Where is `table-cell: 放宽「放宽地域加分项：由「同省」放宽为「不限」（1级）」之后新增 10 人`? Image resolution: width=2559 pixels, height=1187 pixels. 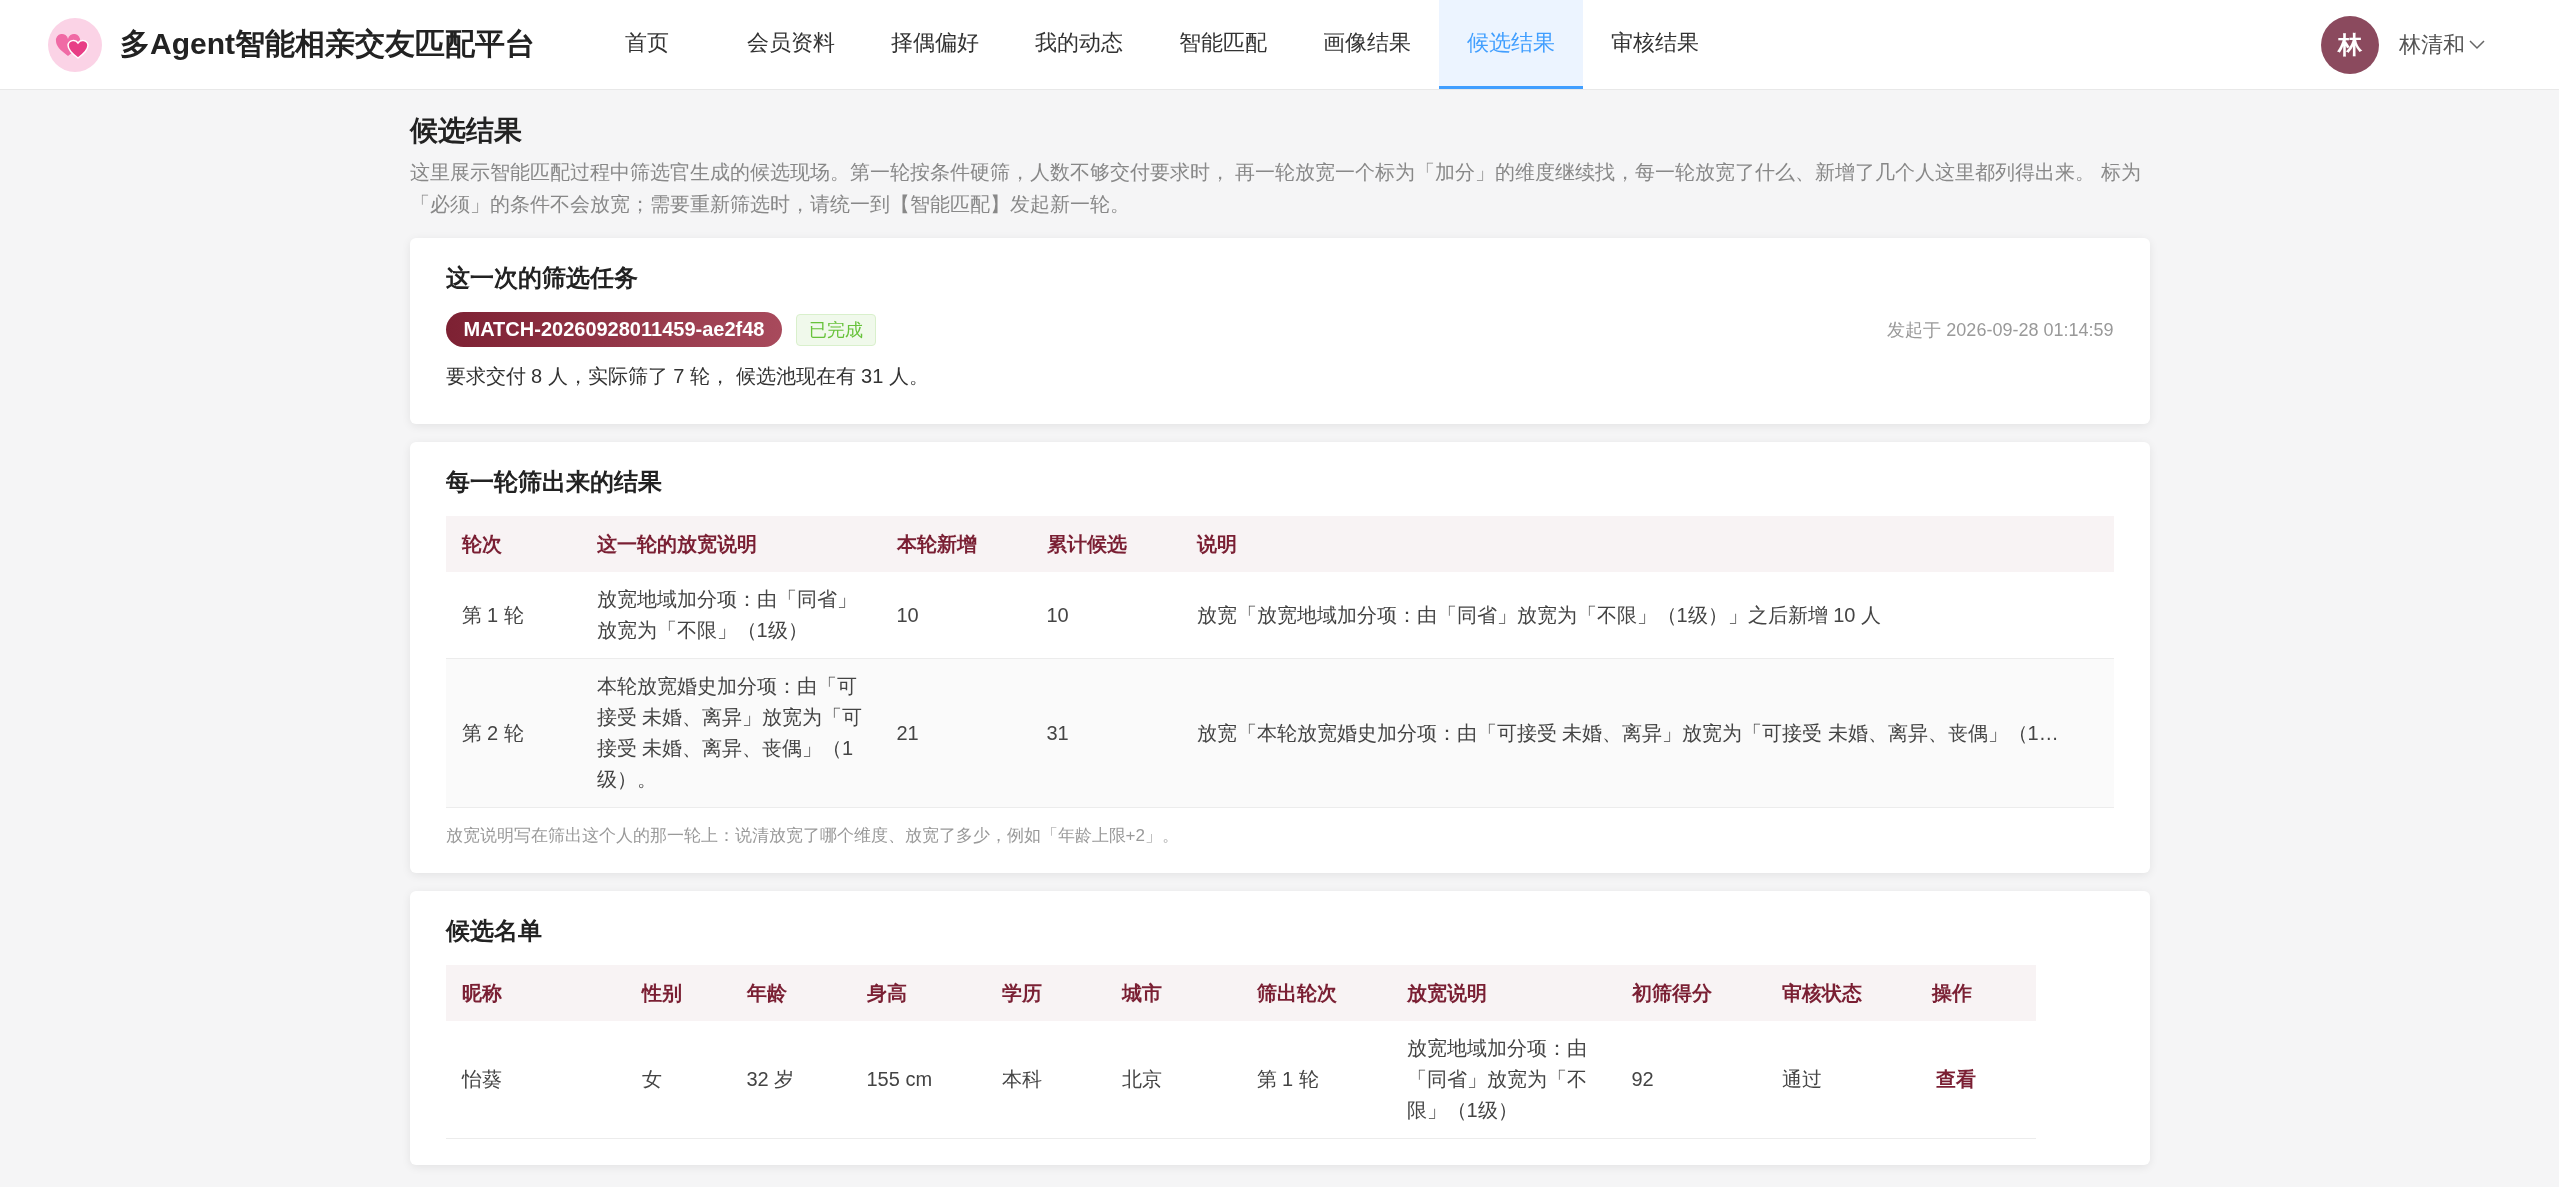 table-cell: 放宽「放宽地域加分项：由「同省」放宽为「不限」（1级）」之后新增 10 人 is located at coordinates (1647, 615).